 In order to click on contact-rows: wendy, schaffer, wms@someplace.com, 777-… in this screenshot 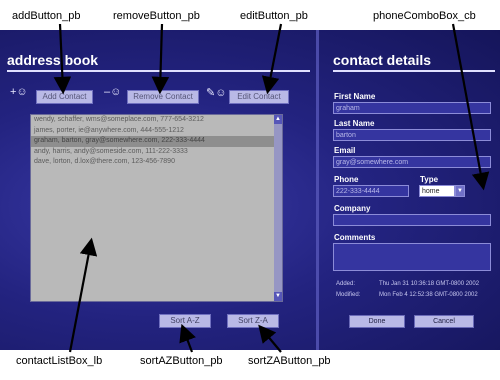, I will do `click(156, 141)`.